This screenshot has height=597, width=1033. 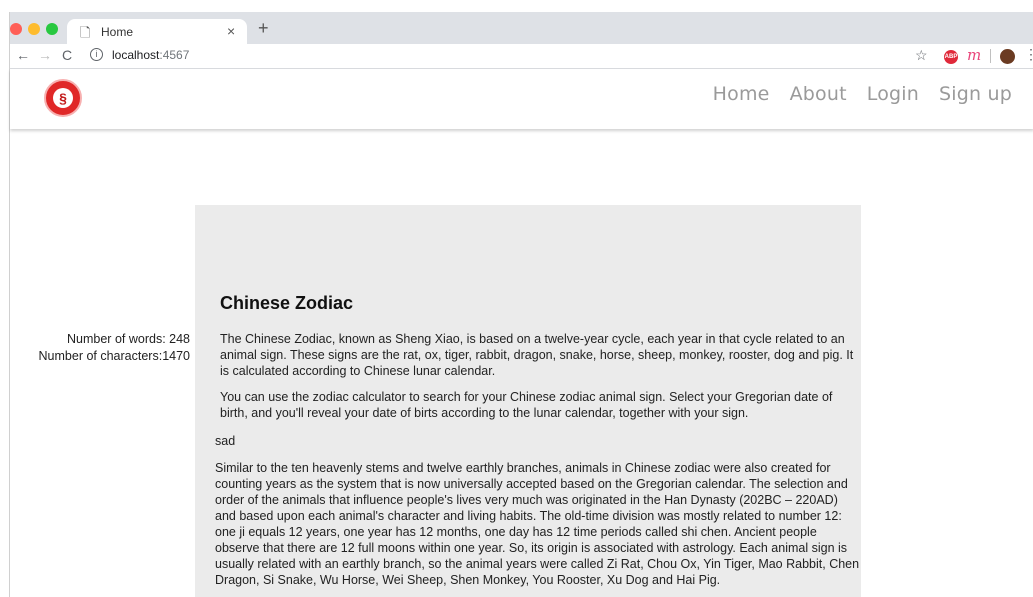 I want to click on close-window-button, so click(x=16, y=29).